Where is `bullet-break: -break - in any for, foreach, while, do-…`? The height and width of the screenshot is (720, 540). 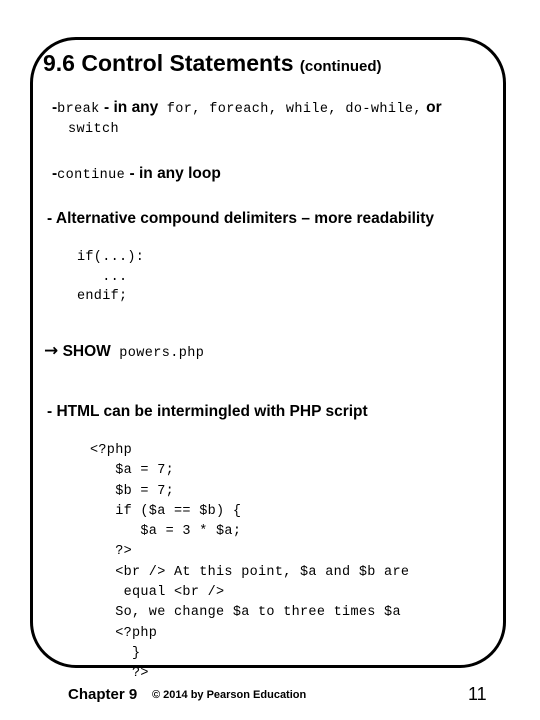 bullet-break: -break - in any for, foreach, while, do-… is located at coordinates (247, 108).